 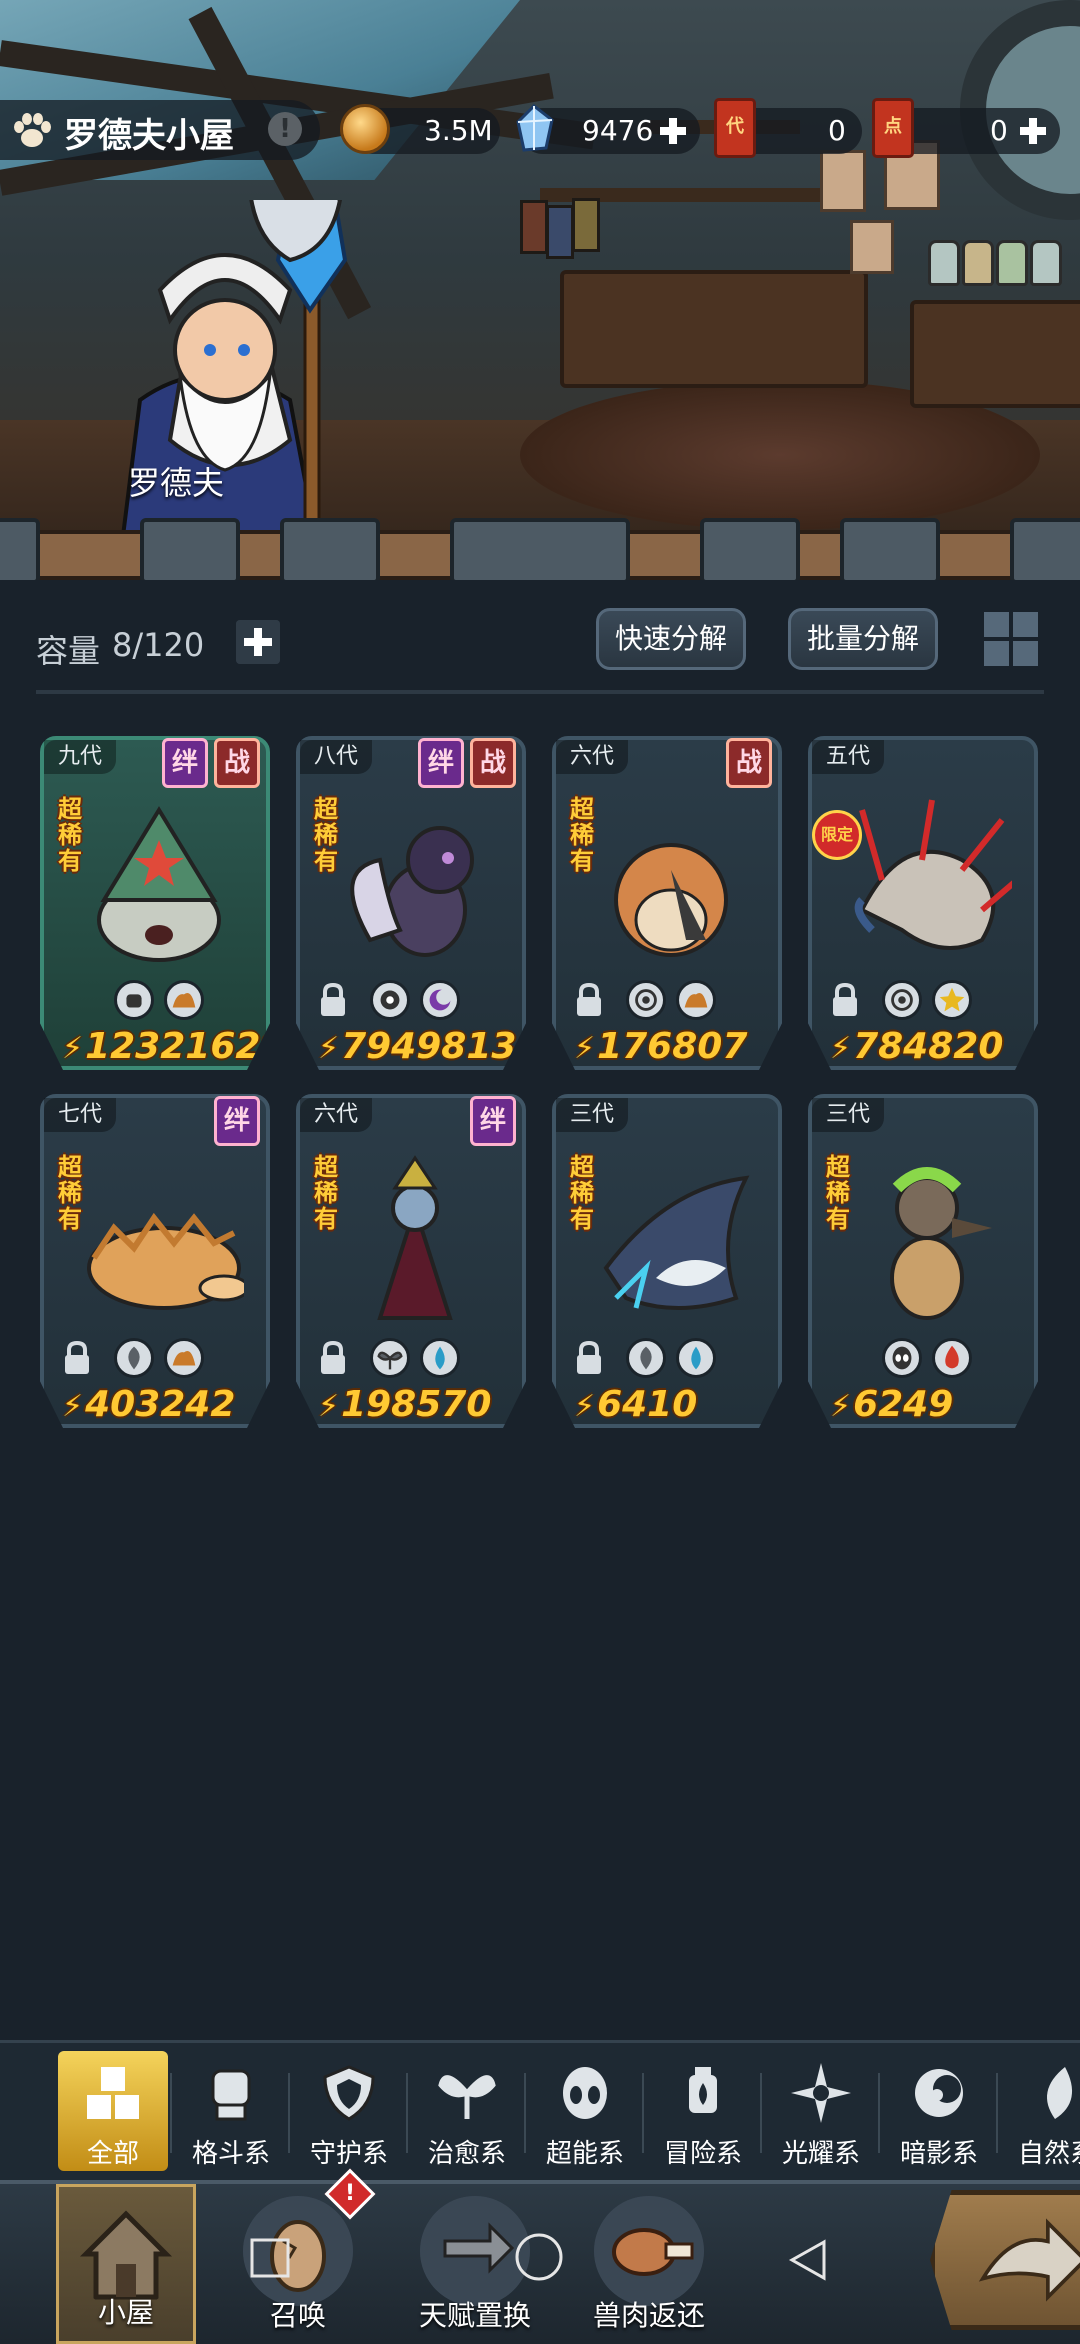 I want to click on water-element-icon, so click(x=440, y=1358).